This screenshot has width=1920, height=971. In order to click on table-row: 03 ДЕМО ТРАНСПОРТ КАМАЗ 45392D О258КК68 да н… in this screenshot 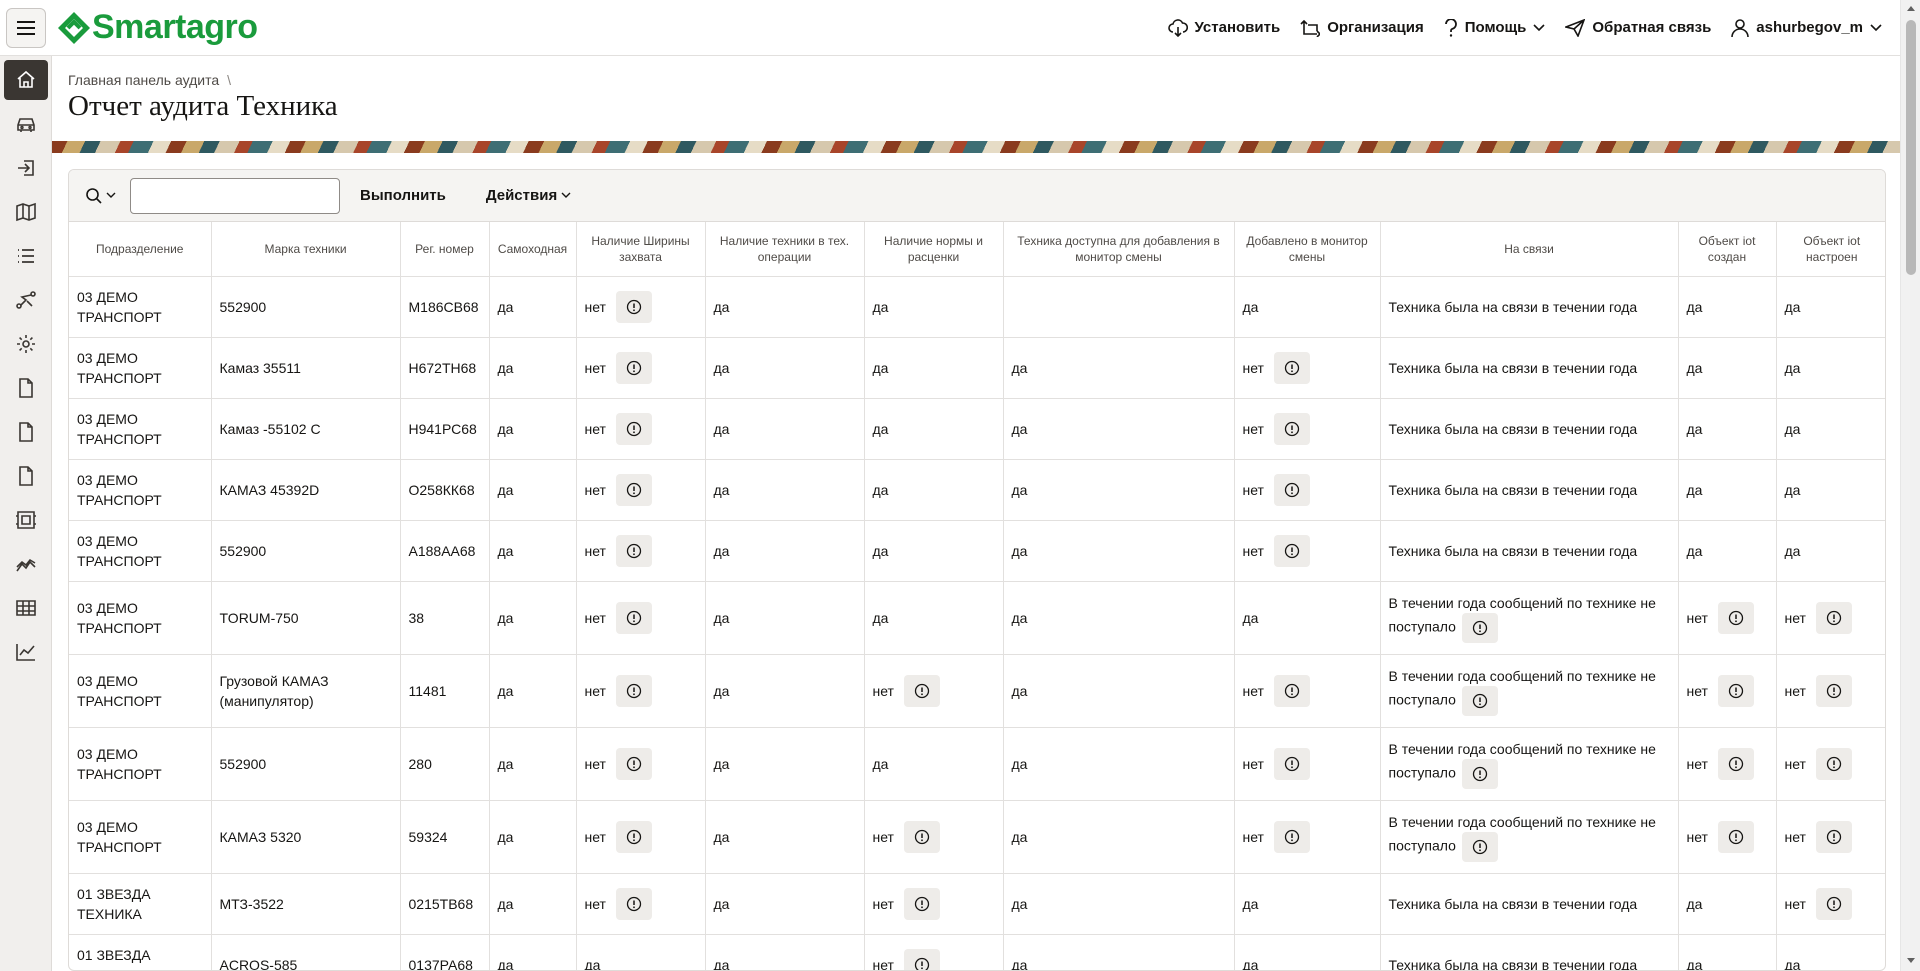, I will do `click(977, 490)`.